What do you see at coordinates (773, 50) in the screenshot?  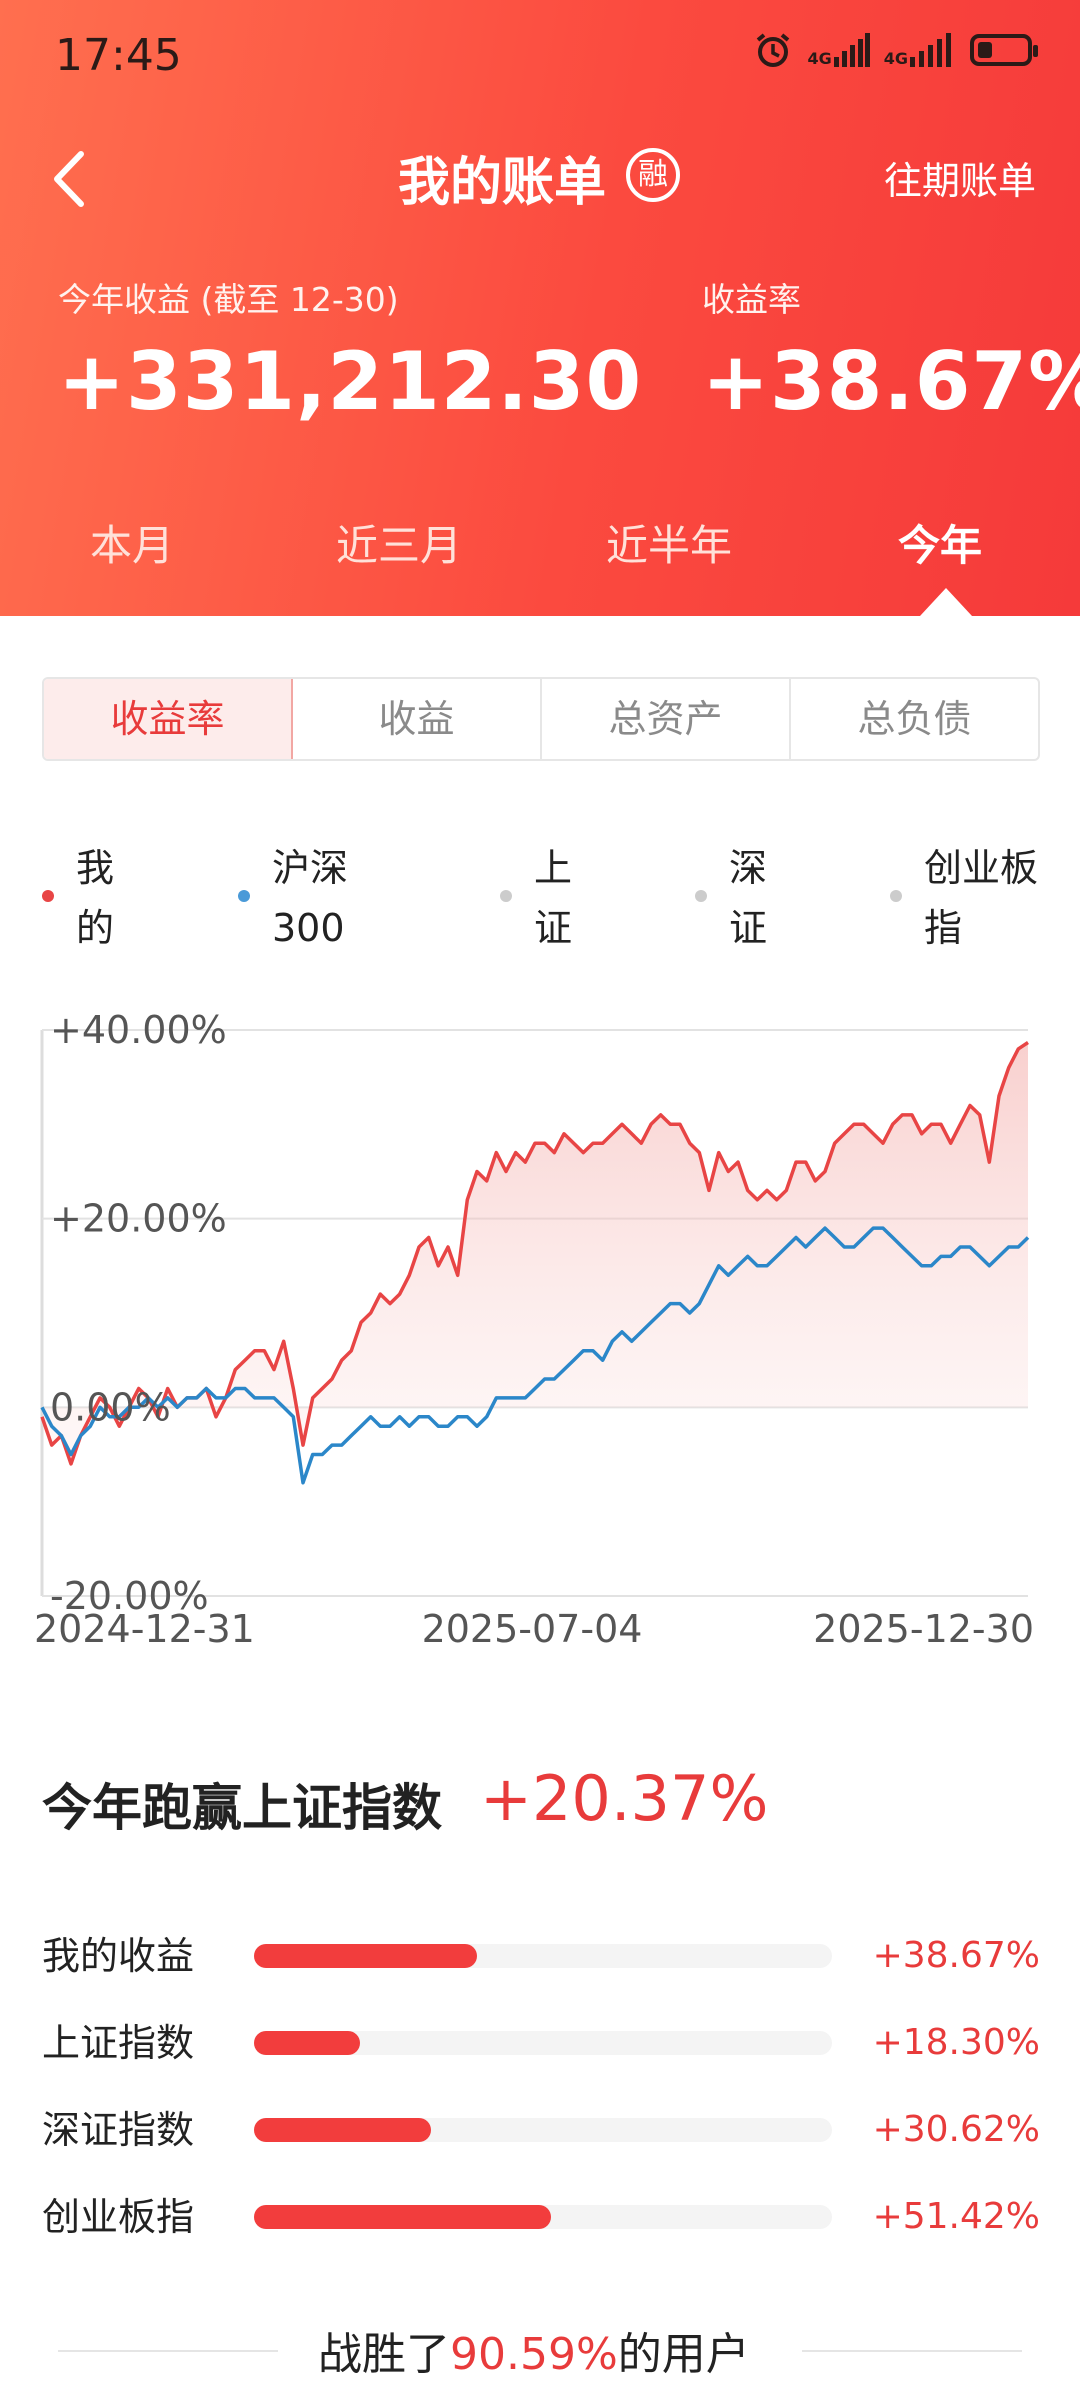 I see `alarm-icon` at bounding box center [773, 50].